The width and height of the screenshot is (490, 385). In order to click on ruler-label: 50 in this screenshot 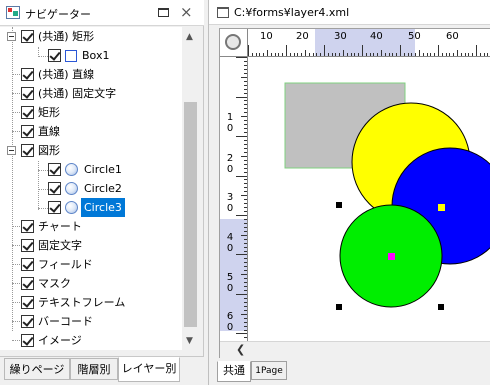, I will do `click(414, 36)`.